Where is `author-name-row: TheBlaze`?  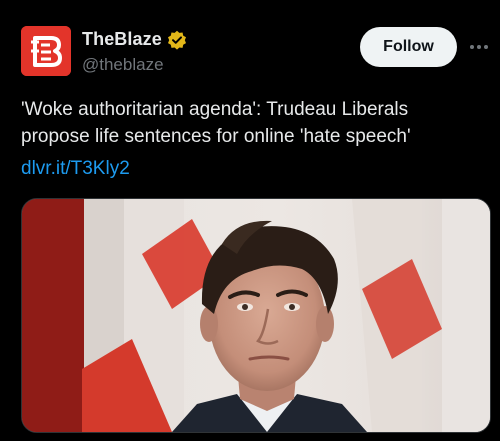 author-name-row: TheBlaze is located at coordinates (134, 39).